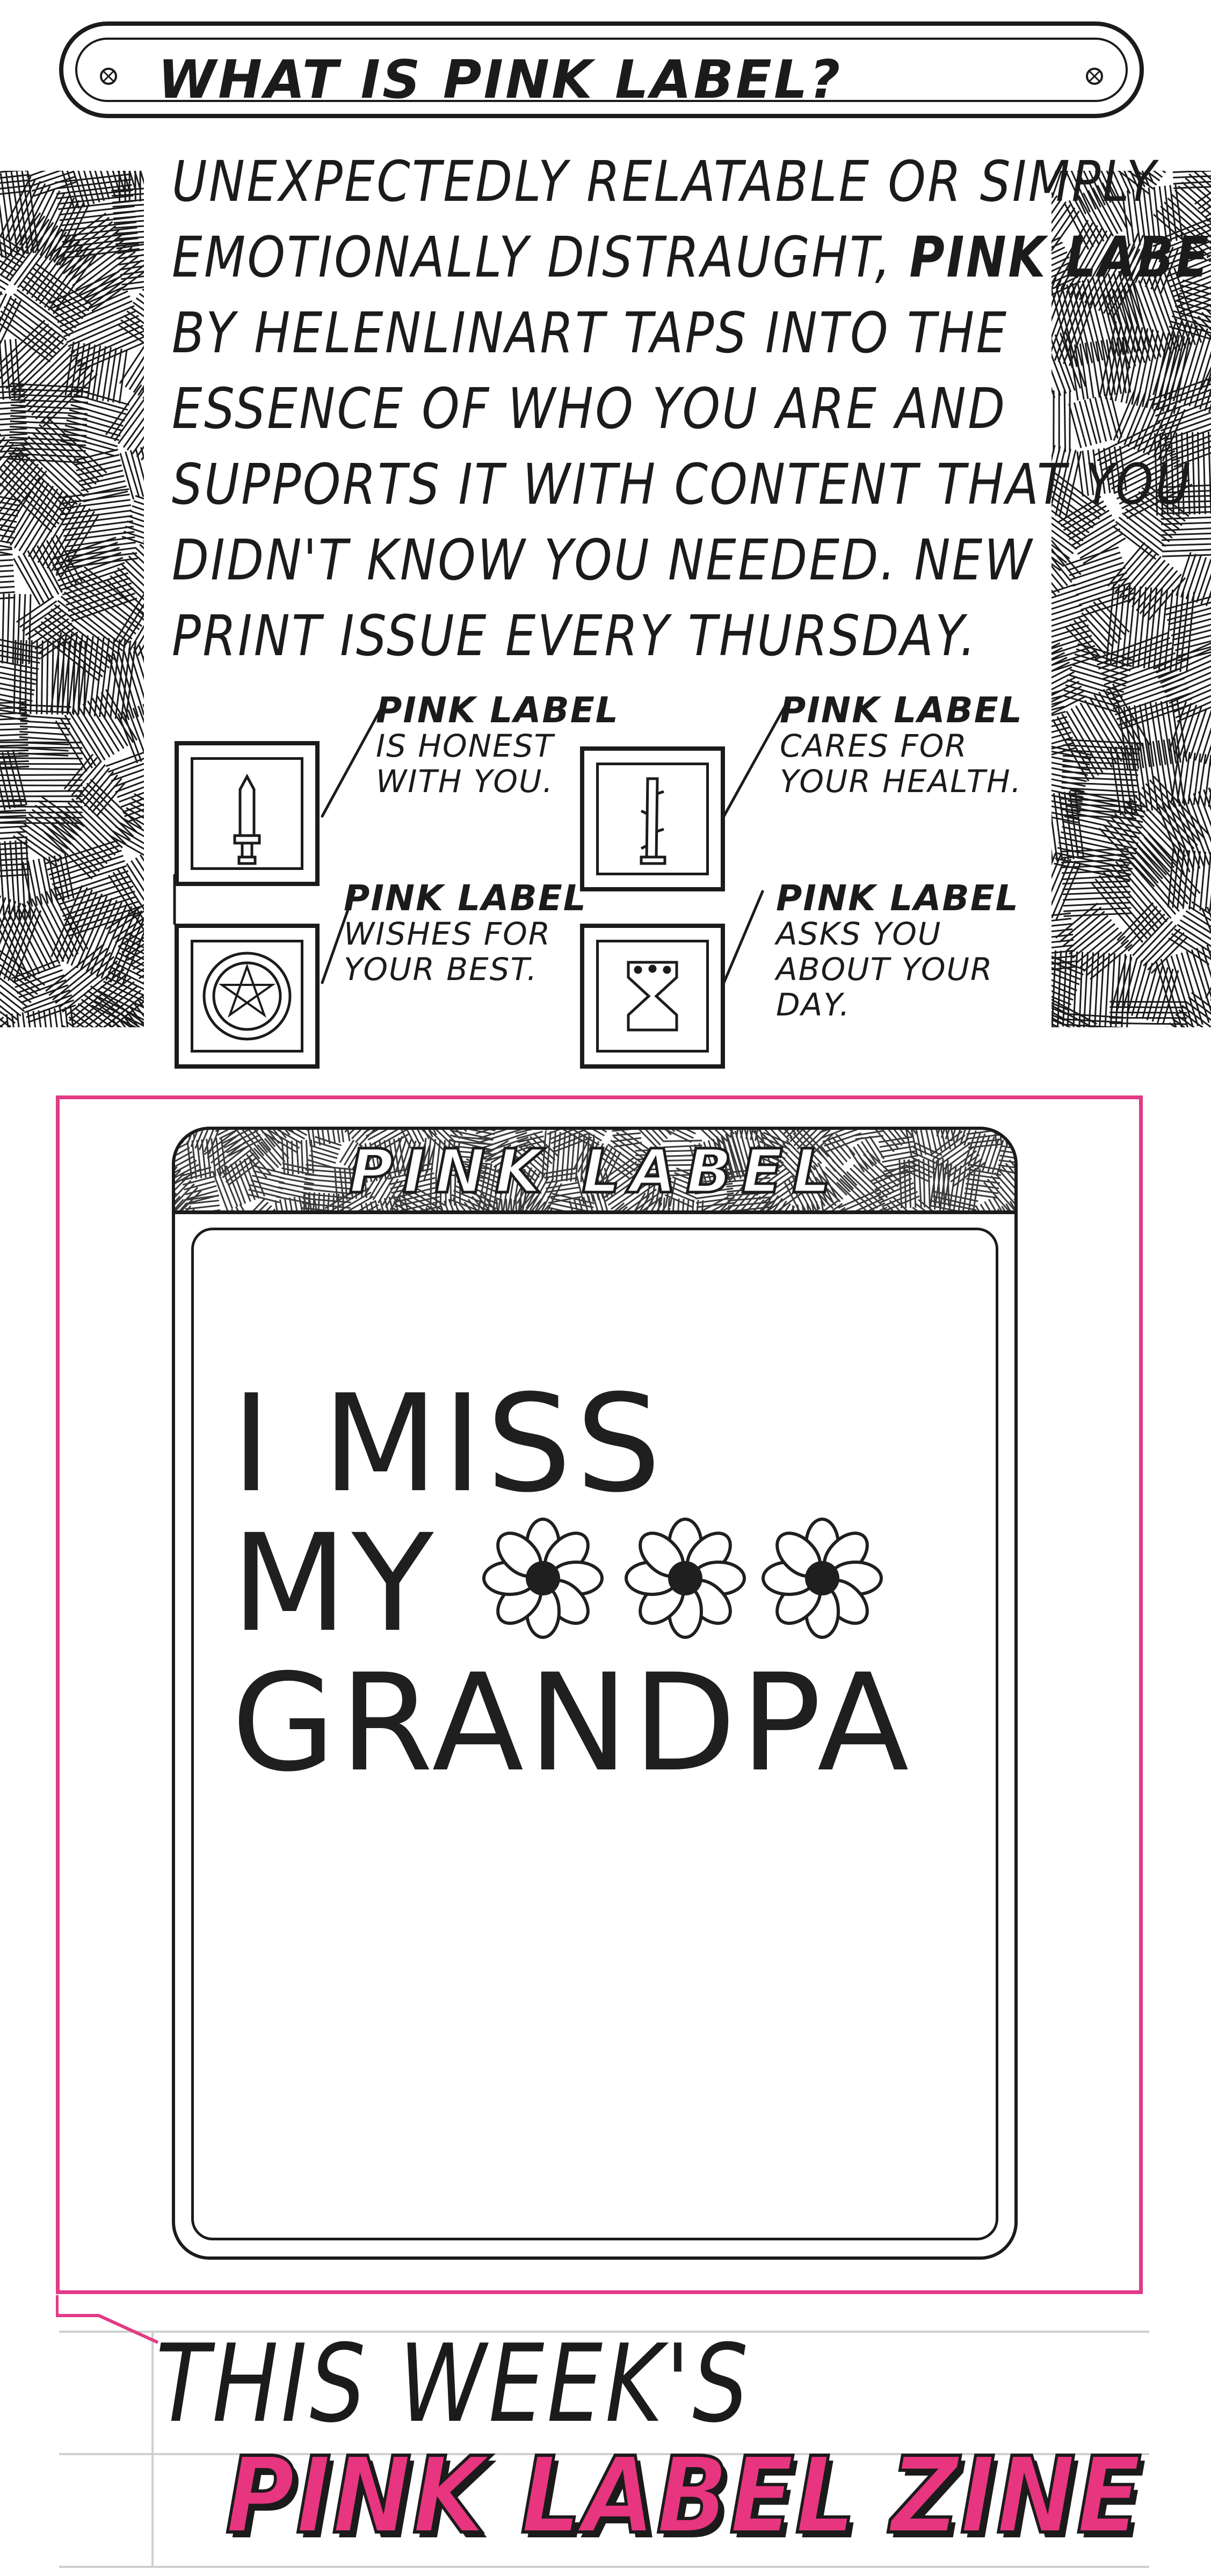 The image size is (1211, 2576). What do you see at coordinates (874, 746) in the screenshot?
I see `trait-line: CARES FOR` at bounding box center [874, 746].